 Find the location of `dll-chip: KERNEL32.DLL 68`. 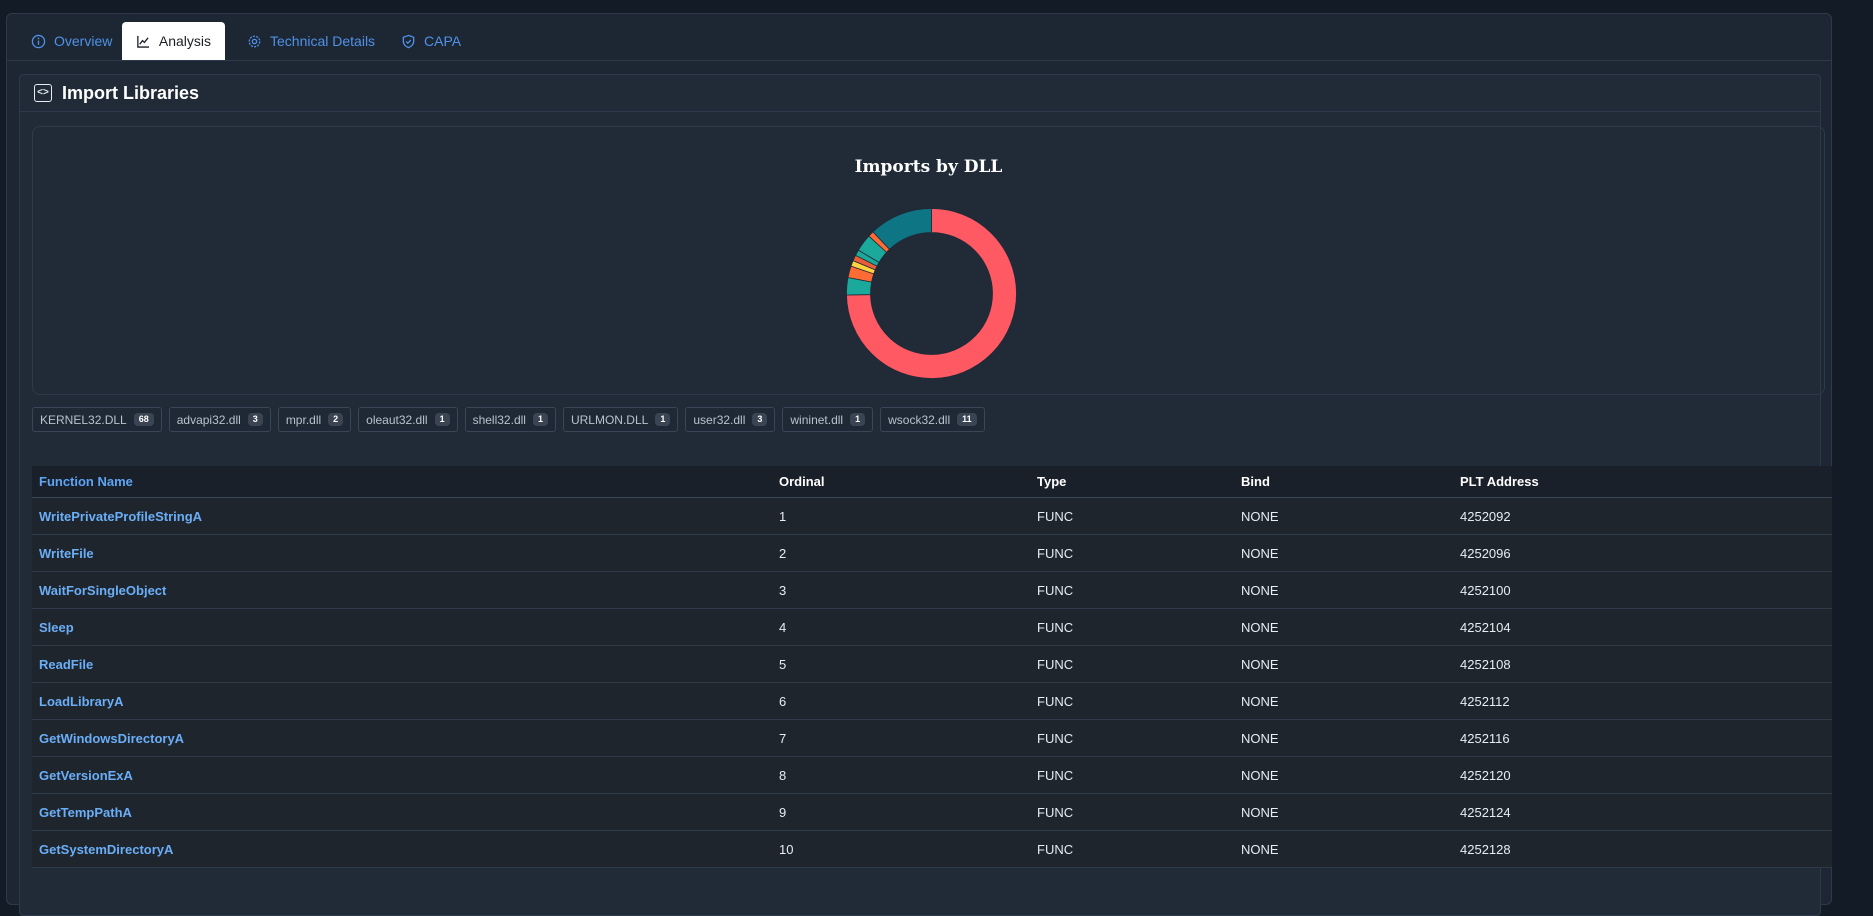

dll-chip: KERNEL32.DLL 68 is located at coordinates (97, 419).